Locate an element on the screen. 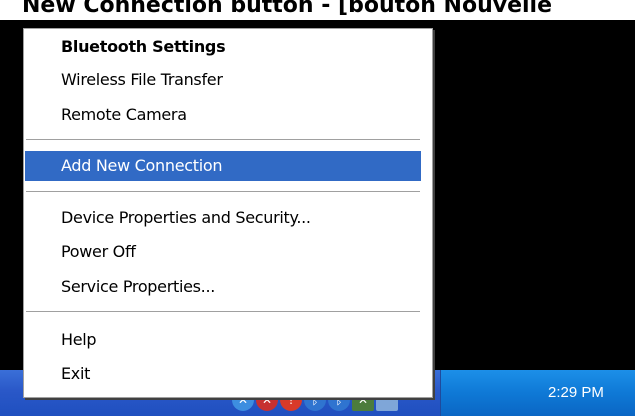 This screenshot has width=635, height=416. menu-item-wireless-file-transfer: Wireless File Transfer is located at coordinates (223, 80).